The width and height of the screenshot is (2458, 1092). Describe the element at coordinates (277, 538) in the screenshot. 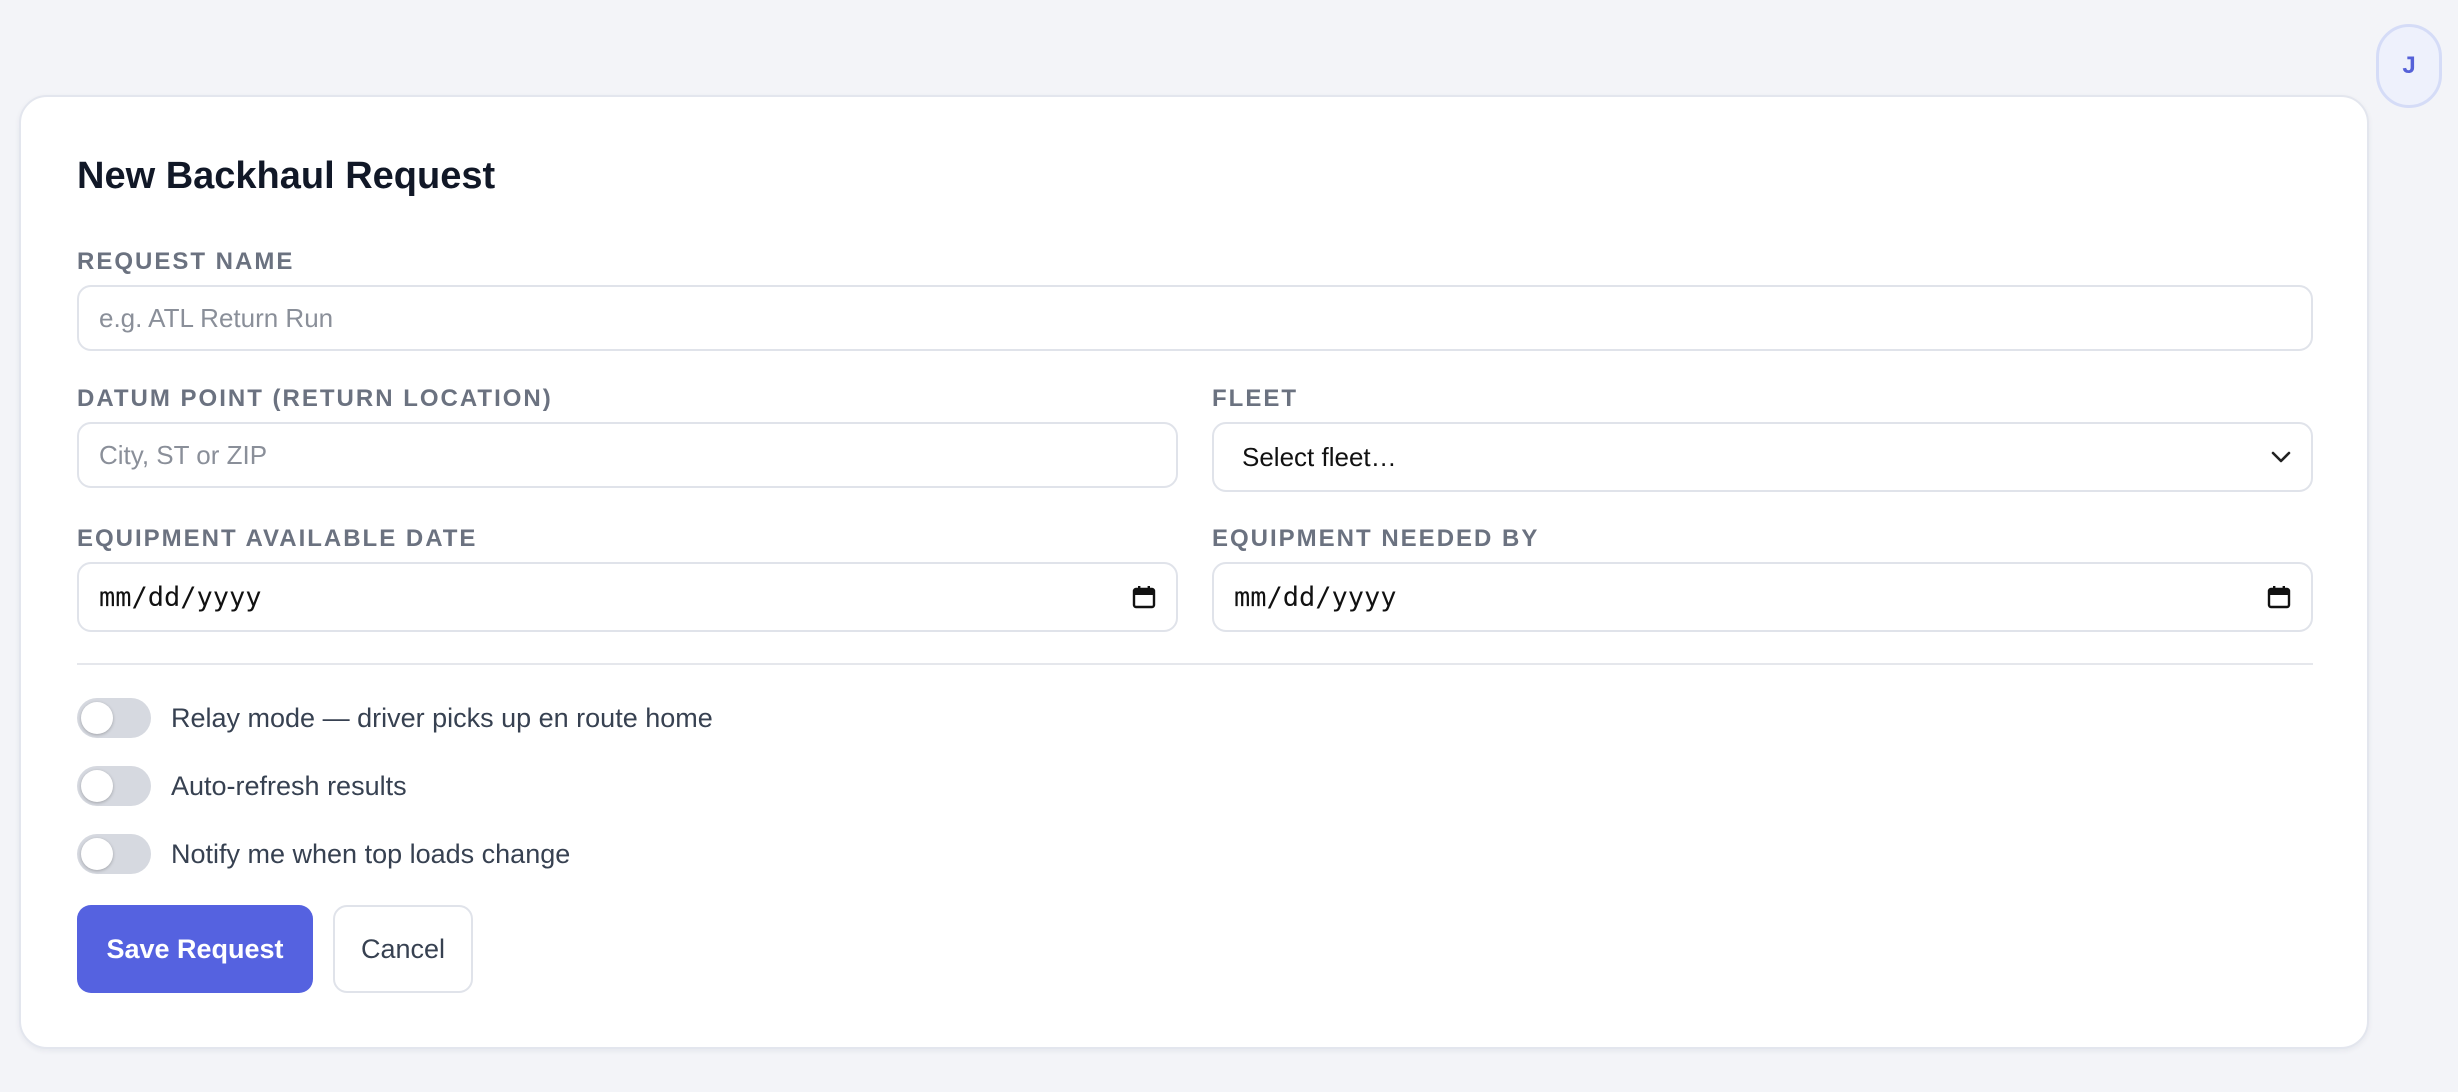

I see `equipment-available-label: EQUIPMENT AVAILABLE DATE` at that location.